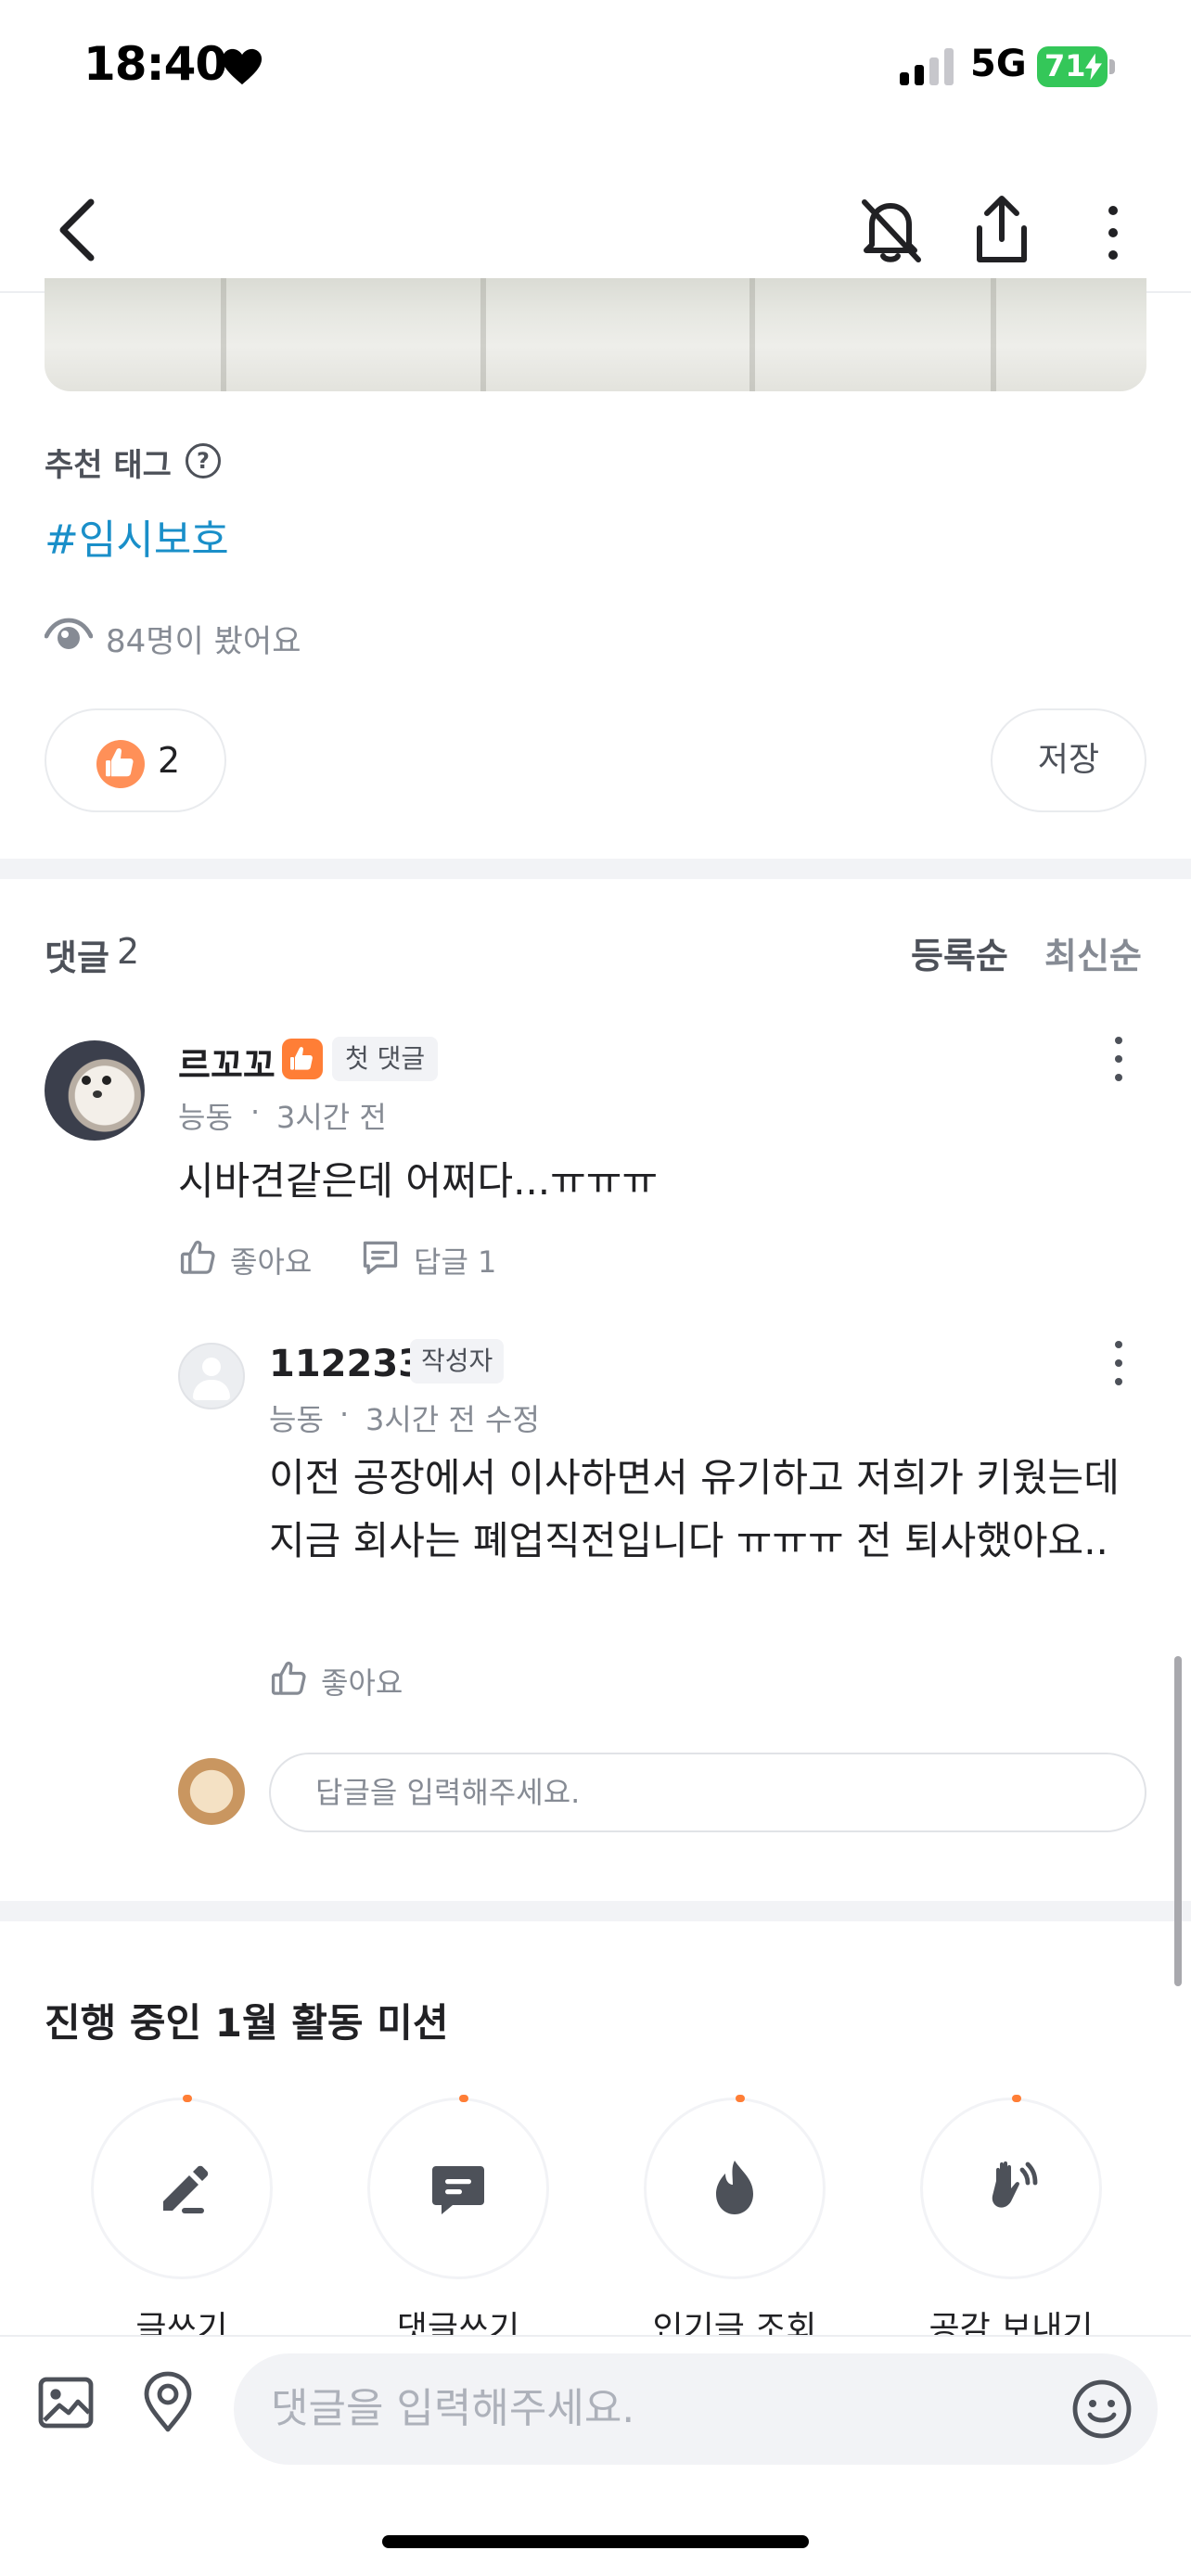 The width and height of the screenshot is (1191, 2576). What do you see at coordinates (380, 1257) in the screenshot?
I see `reply-icon` at bounding box center [380, 1257].